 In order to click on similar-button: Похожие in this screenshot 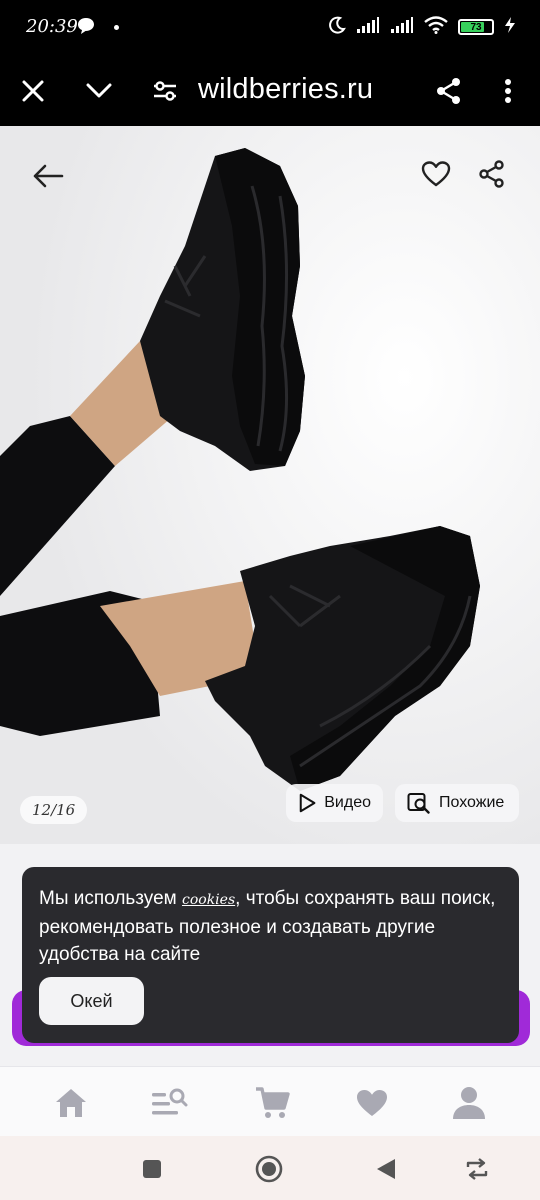, I will do `click(457, 803)`.